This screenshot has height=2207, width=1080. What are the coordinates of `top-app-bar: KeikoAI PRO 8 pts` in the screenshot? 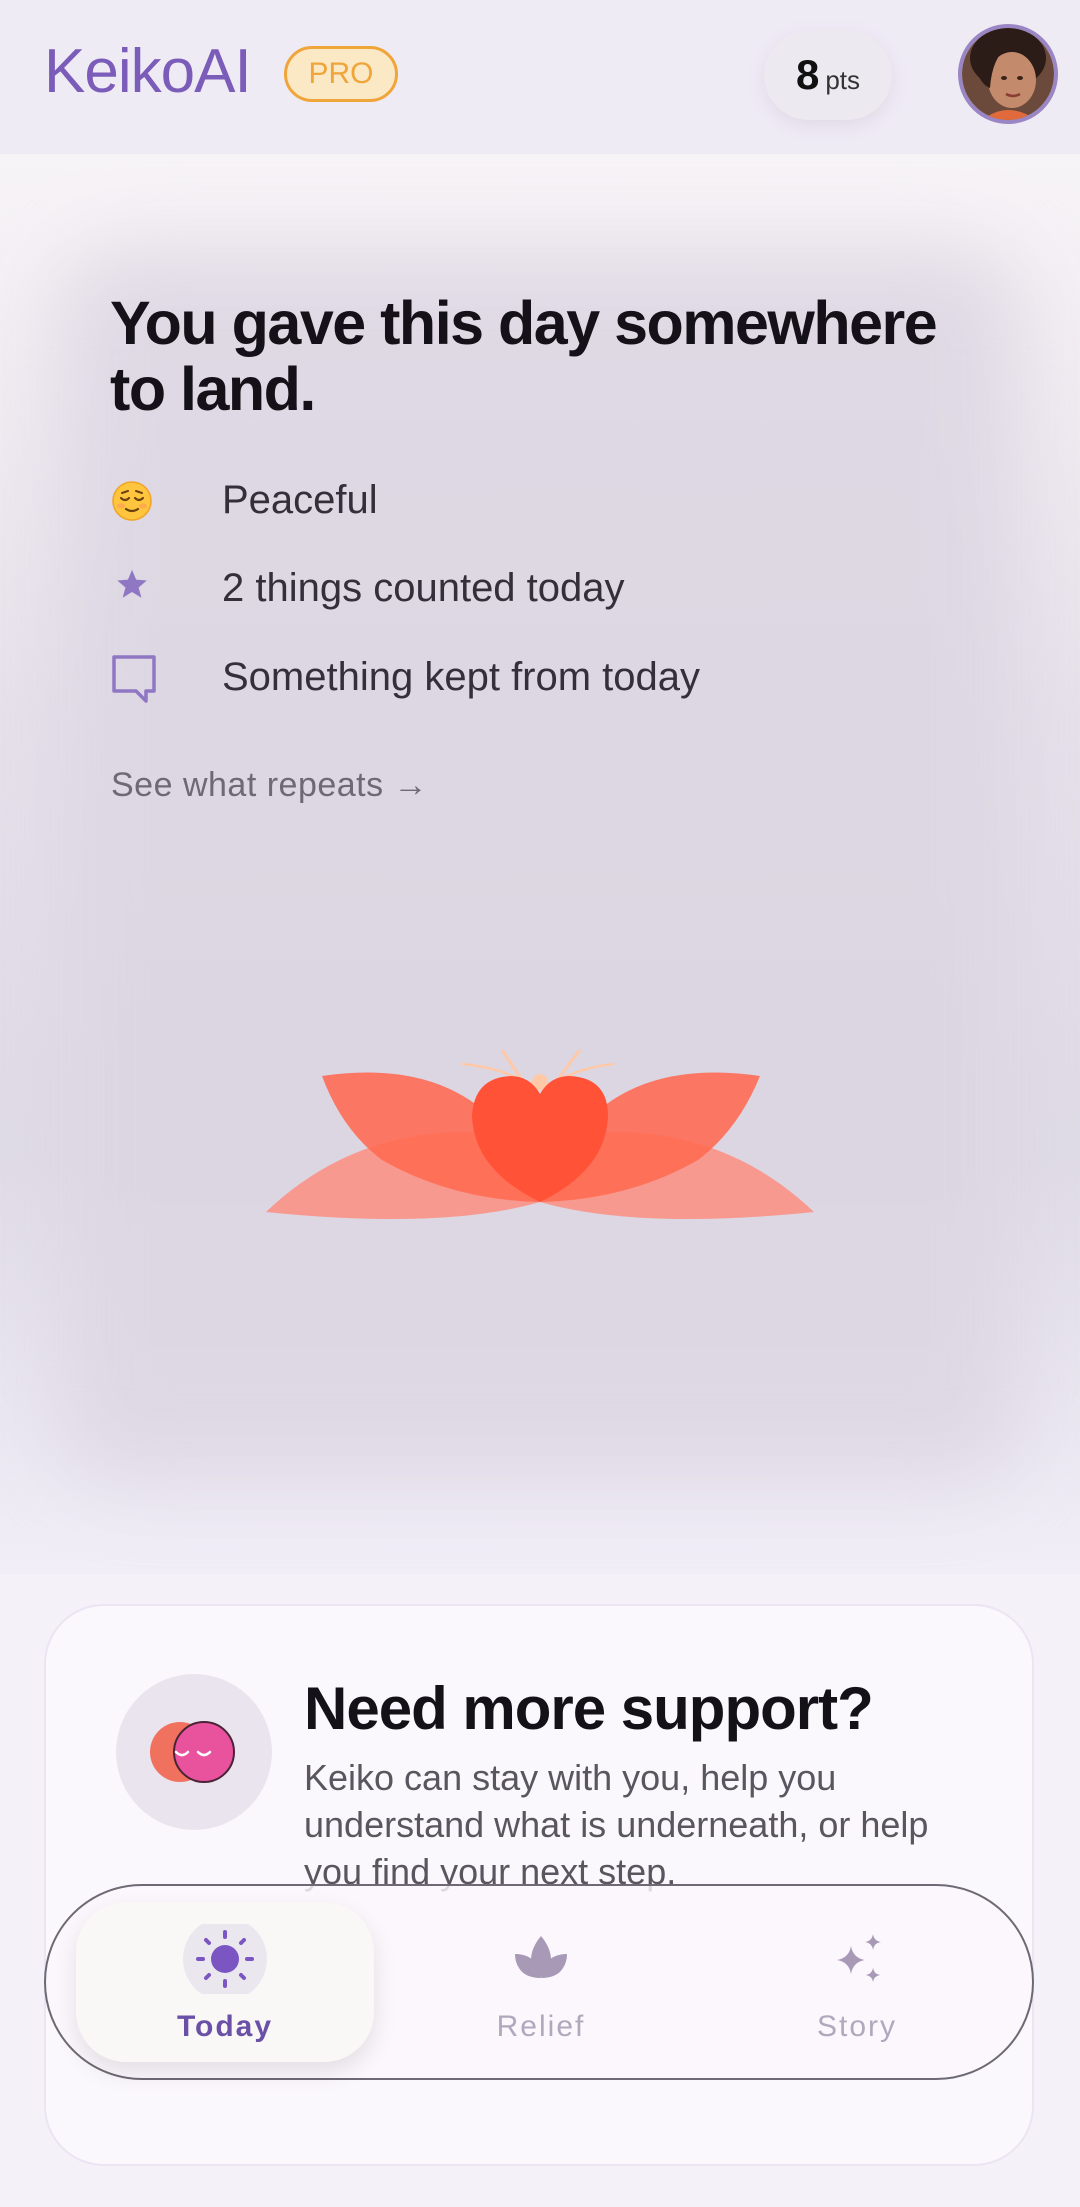 It's located at (540, 77).